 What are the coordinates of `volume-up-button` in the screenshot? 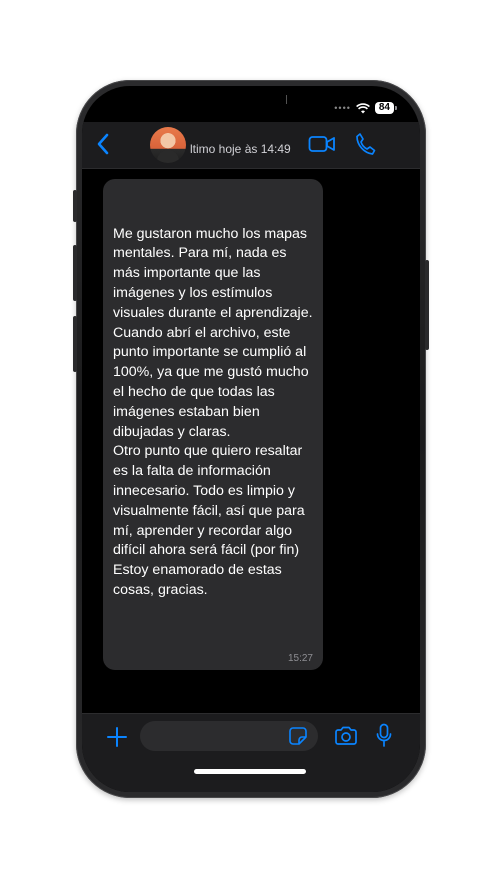 It's located at (75, 273).